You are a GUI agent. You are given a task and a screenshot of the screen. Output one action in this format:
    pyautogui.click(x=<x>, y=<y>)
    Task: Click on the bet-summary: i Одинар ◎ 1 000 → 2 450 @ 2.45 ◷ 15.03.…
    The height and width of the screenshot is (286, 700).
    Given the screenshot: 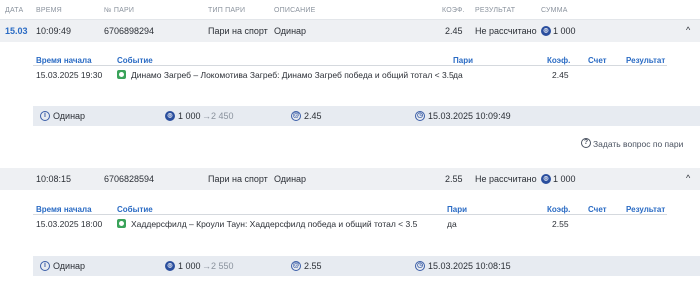 What is the action you would take?
    pyautogui.click(x=366, y=116)
    